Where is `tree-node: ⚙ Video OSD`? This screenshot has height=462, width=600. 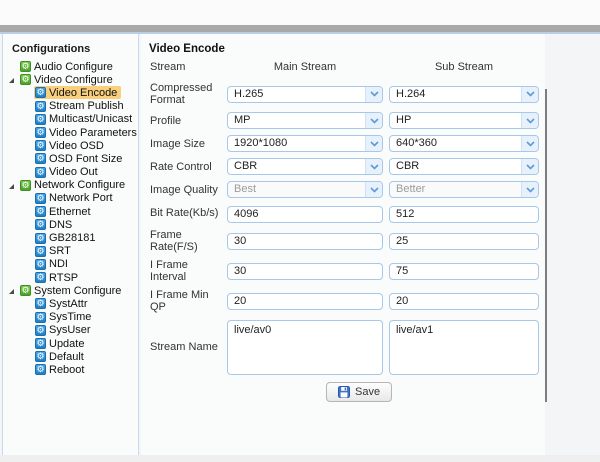
tree-node: ⚙ Video OSD is located at coordinates (71, 145).